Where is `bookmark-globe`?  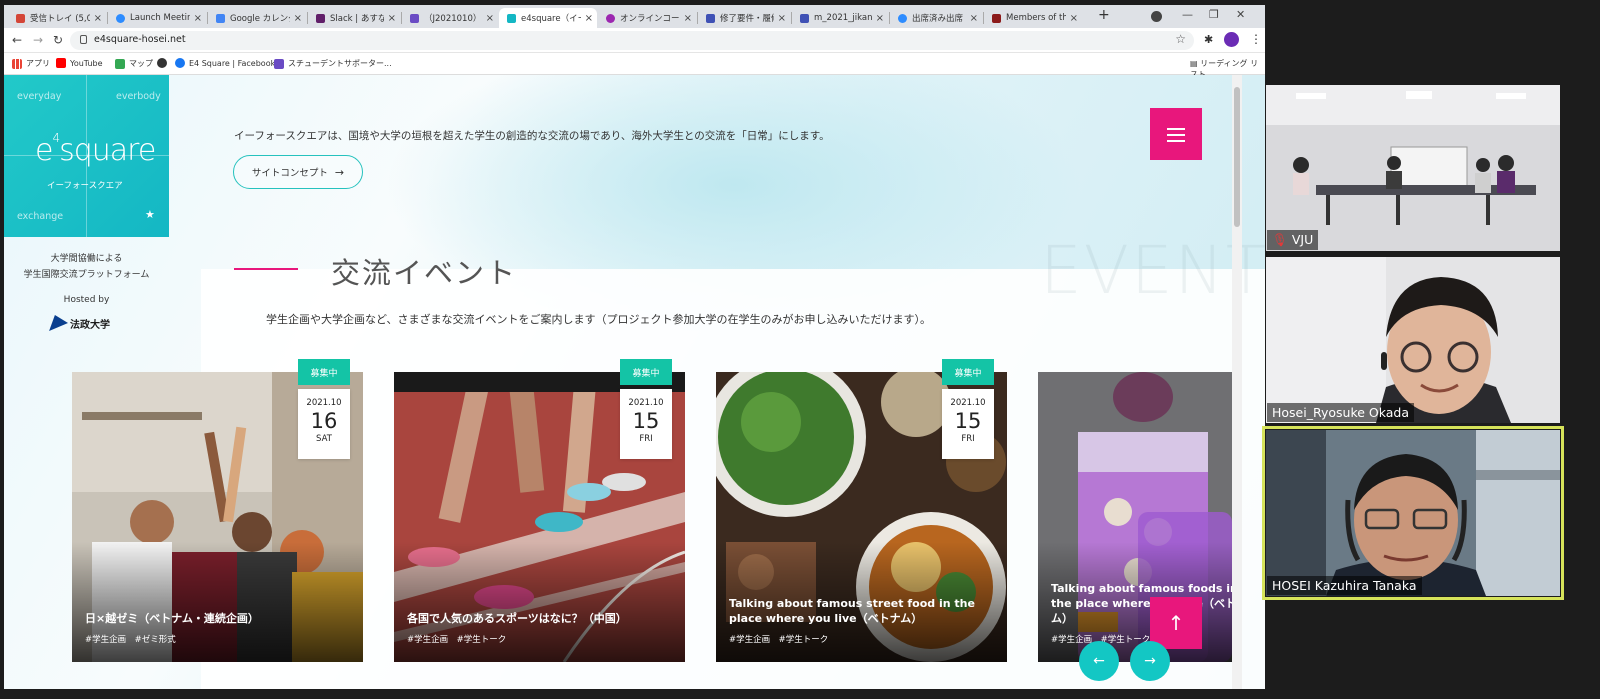
bookmark-globe is located at coordinates (164, 63).